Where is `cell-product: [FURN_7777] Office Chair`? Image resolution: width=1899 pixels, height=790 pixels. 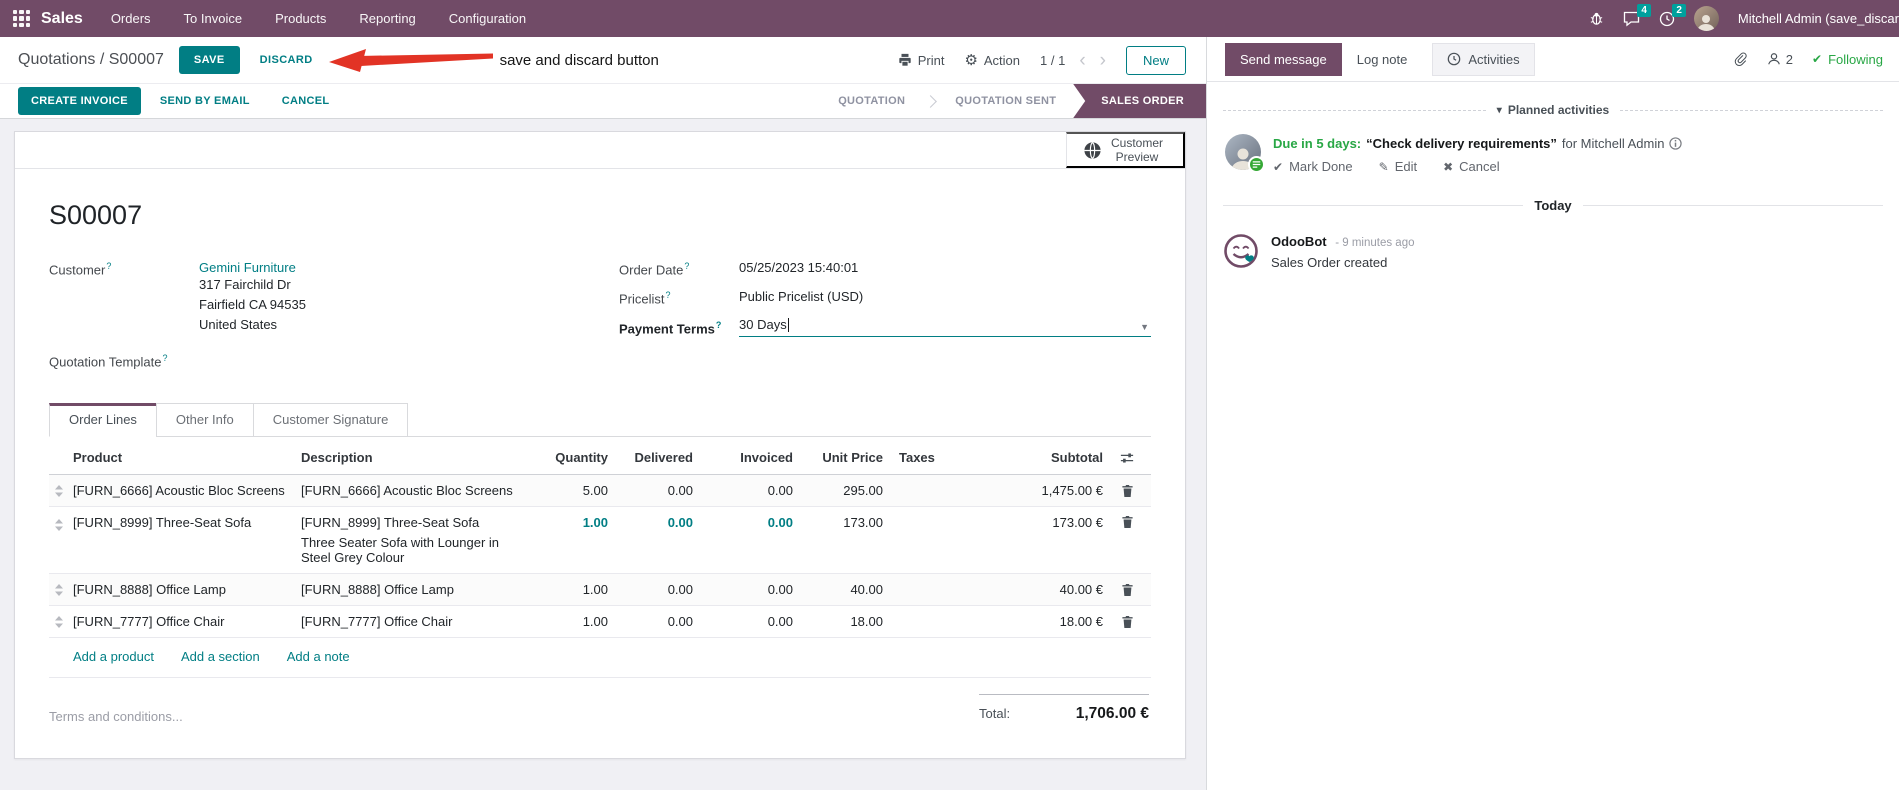
cell-product: [FURN_7777] Office Chair is located at coordinates (187, 621).